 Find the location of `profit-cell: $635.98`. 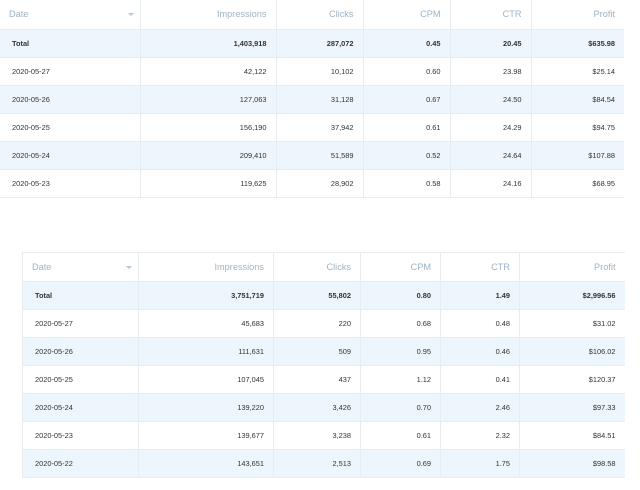

profit-cell: $635.98 is located at coordinates (577, 43).